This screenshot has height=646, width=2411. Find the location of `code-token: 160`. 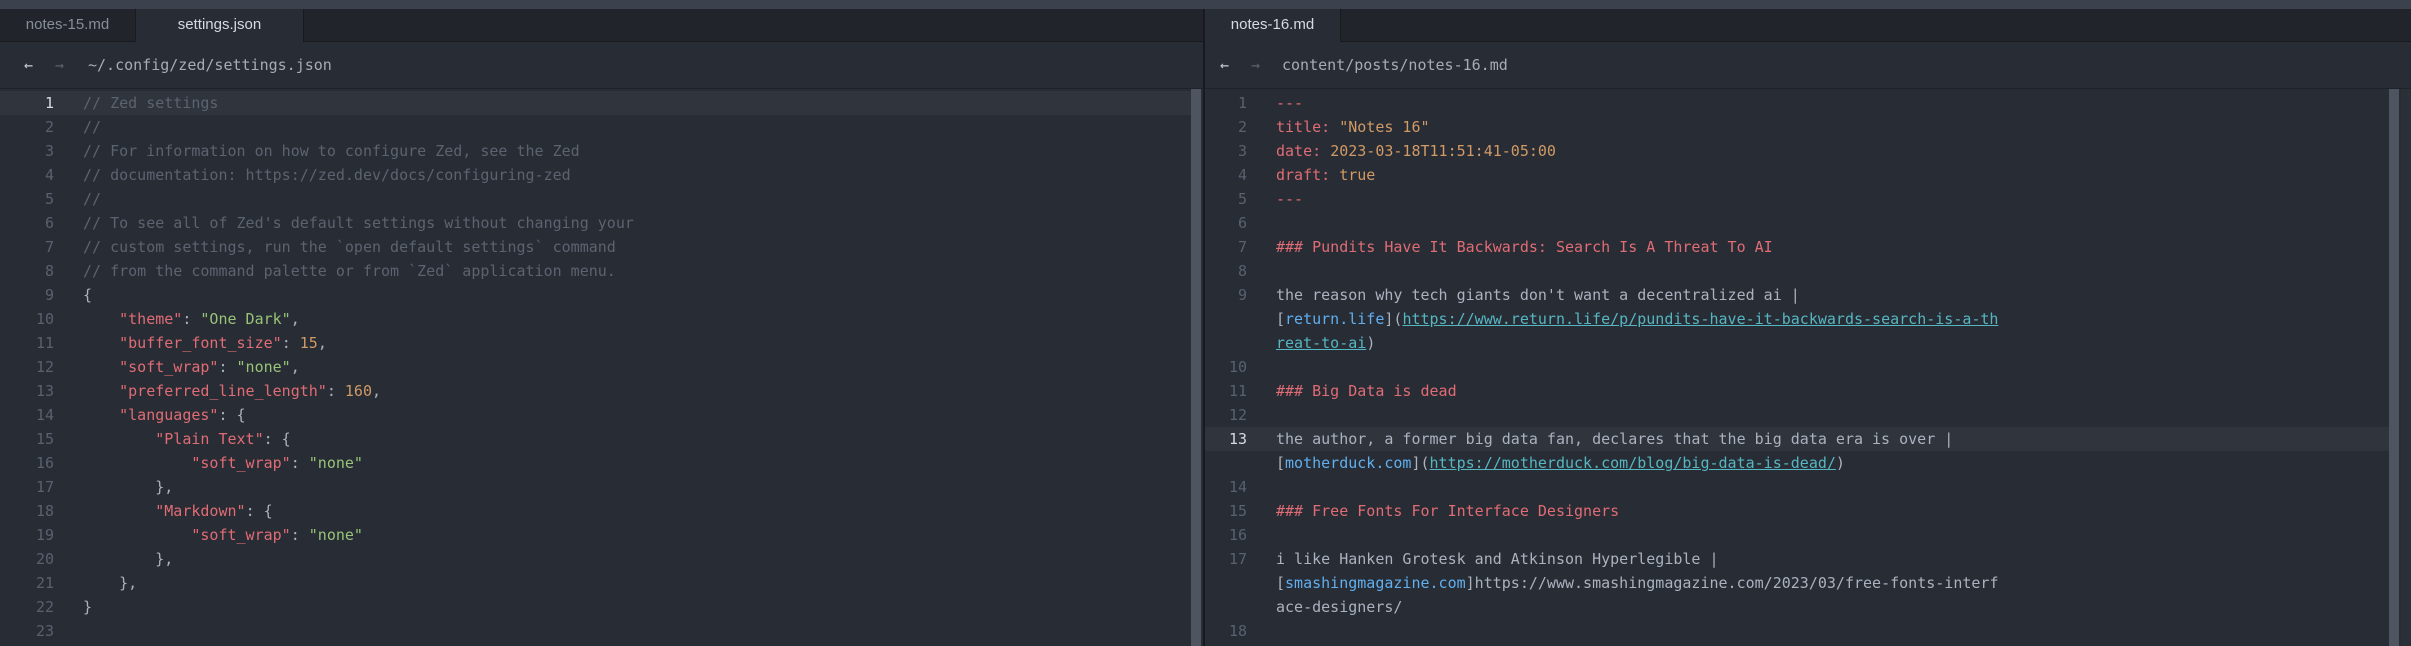

code-token: 160 is located at coordinates (358, 391).